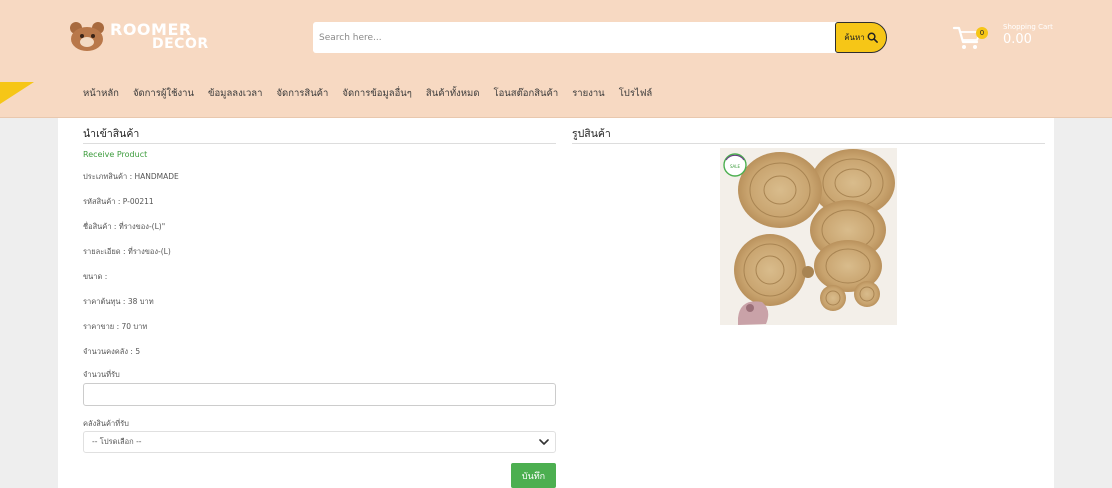  I want to click on cost-price: ราคาต้นทุน : 38 บาท, so click(118, 301).